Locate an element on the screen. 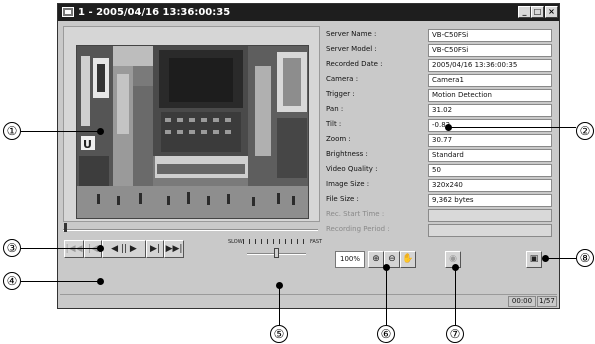  callout-2: ② is located at coordinates (585, 131).